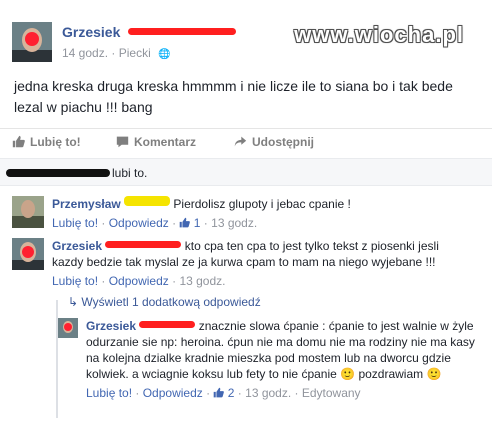 The width and height of the screenshot is (492, 430). What do you see at coordinates (231, 393) in the screenshot?
I see `comment-like-count: 2` at bounding box center [231, 393].